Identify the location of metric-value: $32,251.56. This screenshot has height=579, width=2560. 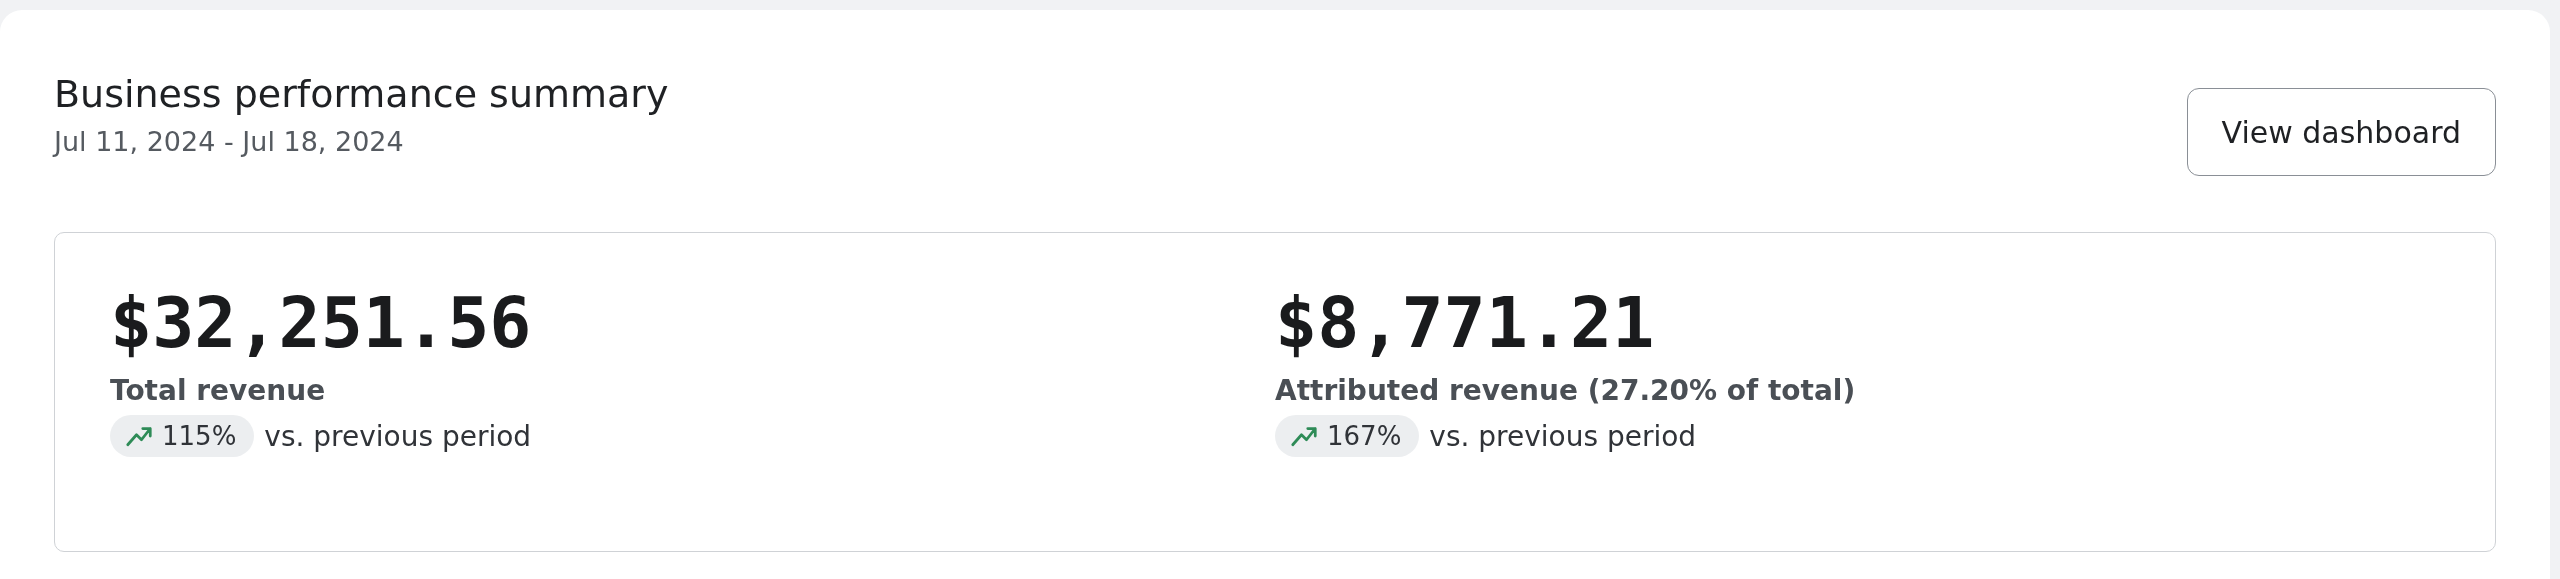
(321, 323).